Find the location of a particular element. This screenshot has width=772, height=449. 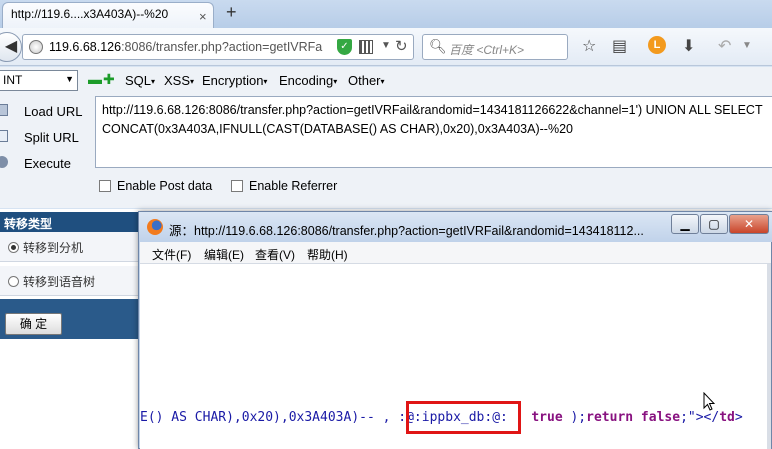

split-url-button: Split URL is located at coordinates (45, 138).